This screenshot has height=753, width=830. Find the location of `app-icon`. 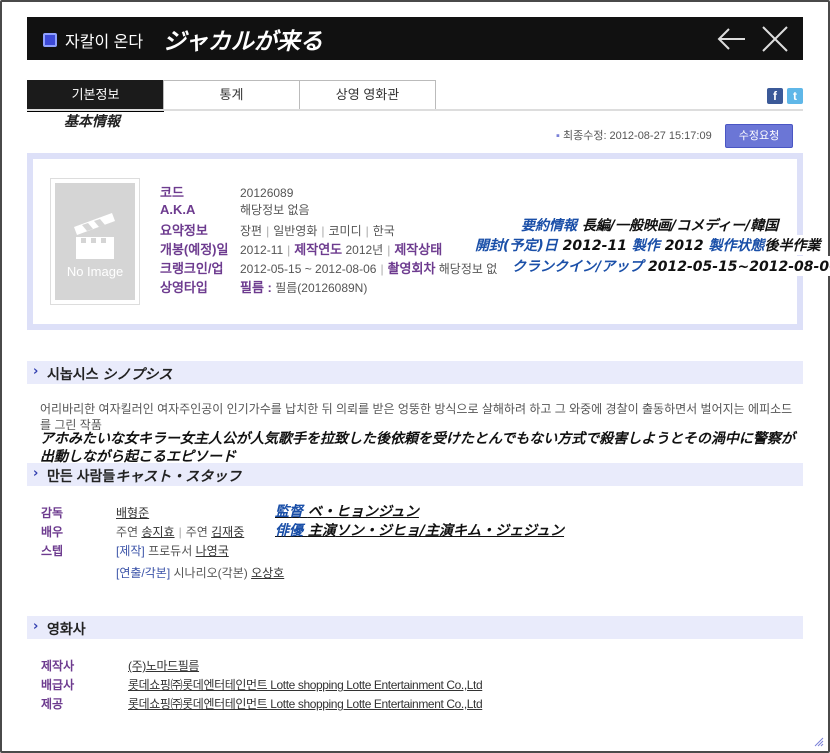

app-icon is located at coordinates (50, 40).